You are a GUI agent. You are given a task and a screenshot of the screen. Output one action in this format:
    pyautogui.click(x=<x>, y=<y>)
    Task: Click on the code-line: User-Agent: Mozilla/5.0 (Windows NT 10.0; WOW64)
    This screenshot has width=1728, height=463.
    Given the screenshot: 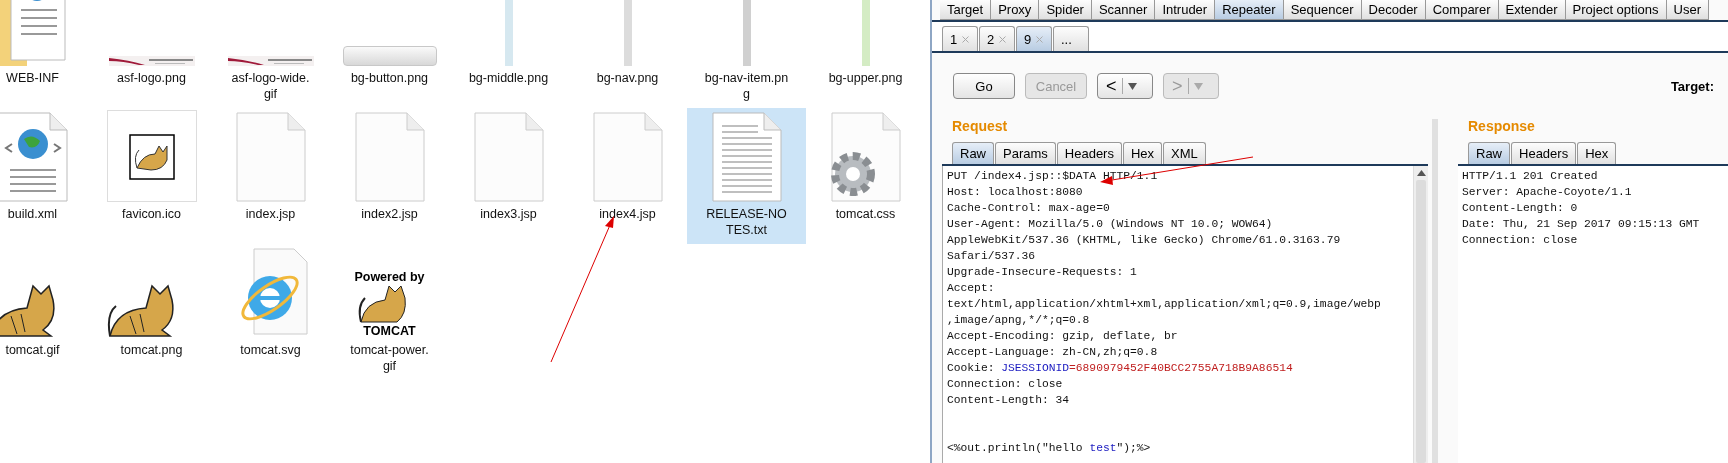 What is the action you would take?
    pyautogui.click(x=1110, y=224)
    